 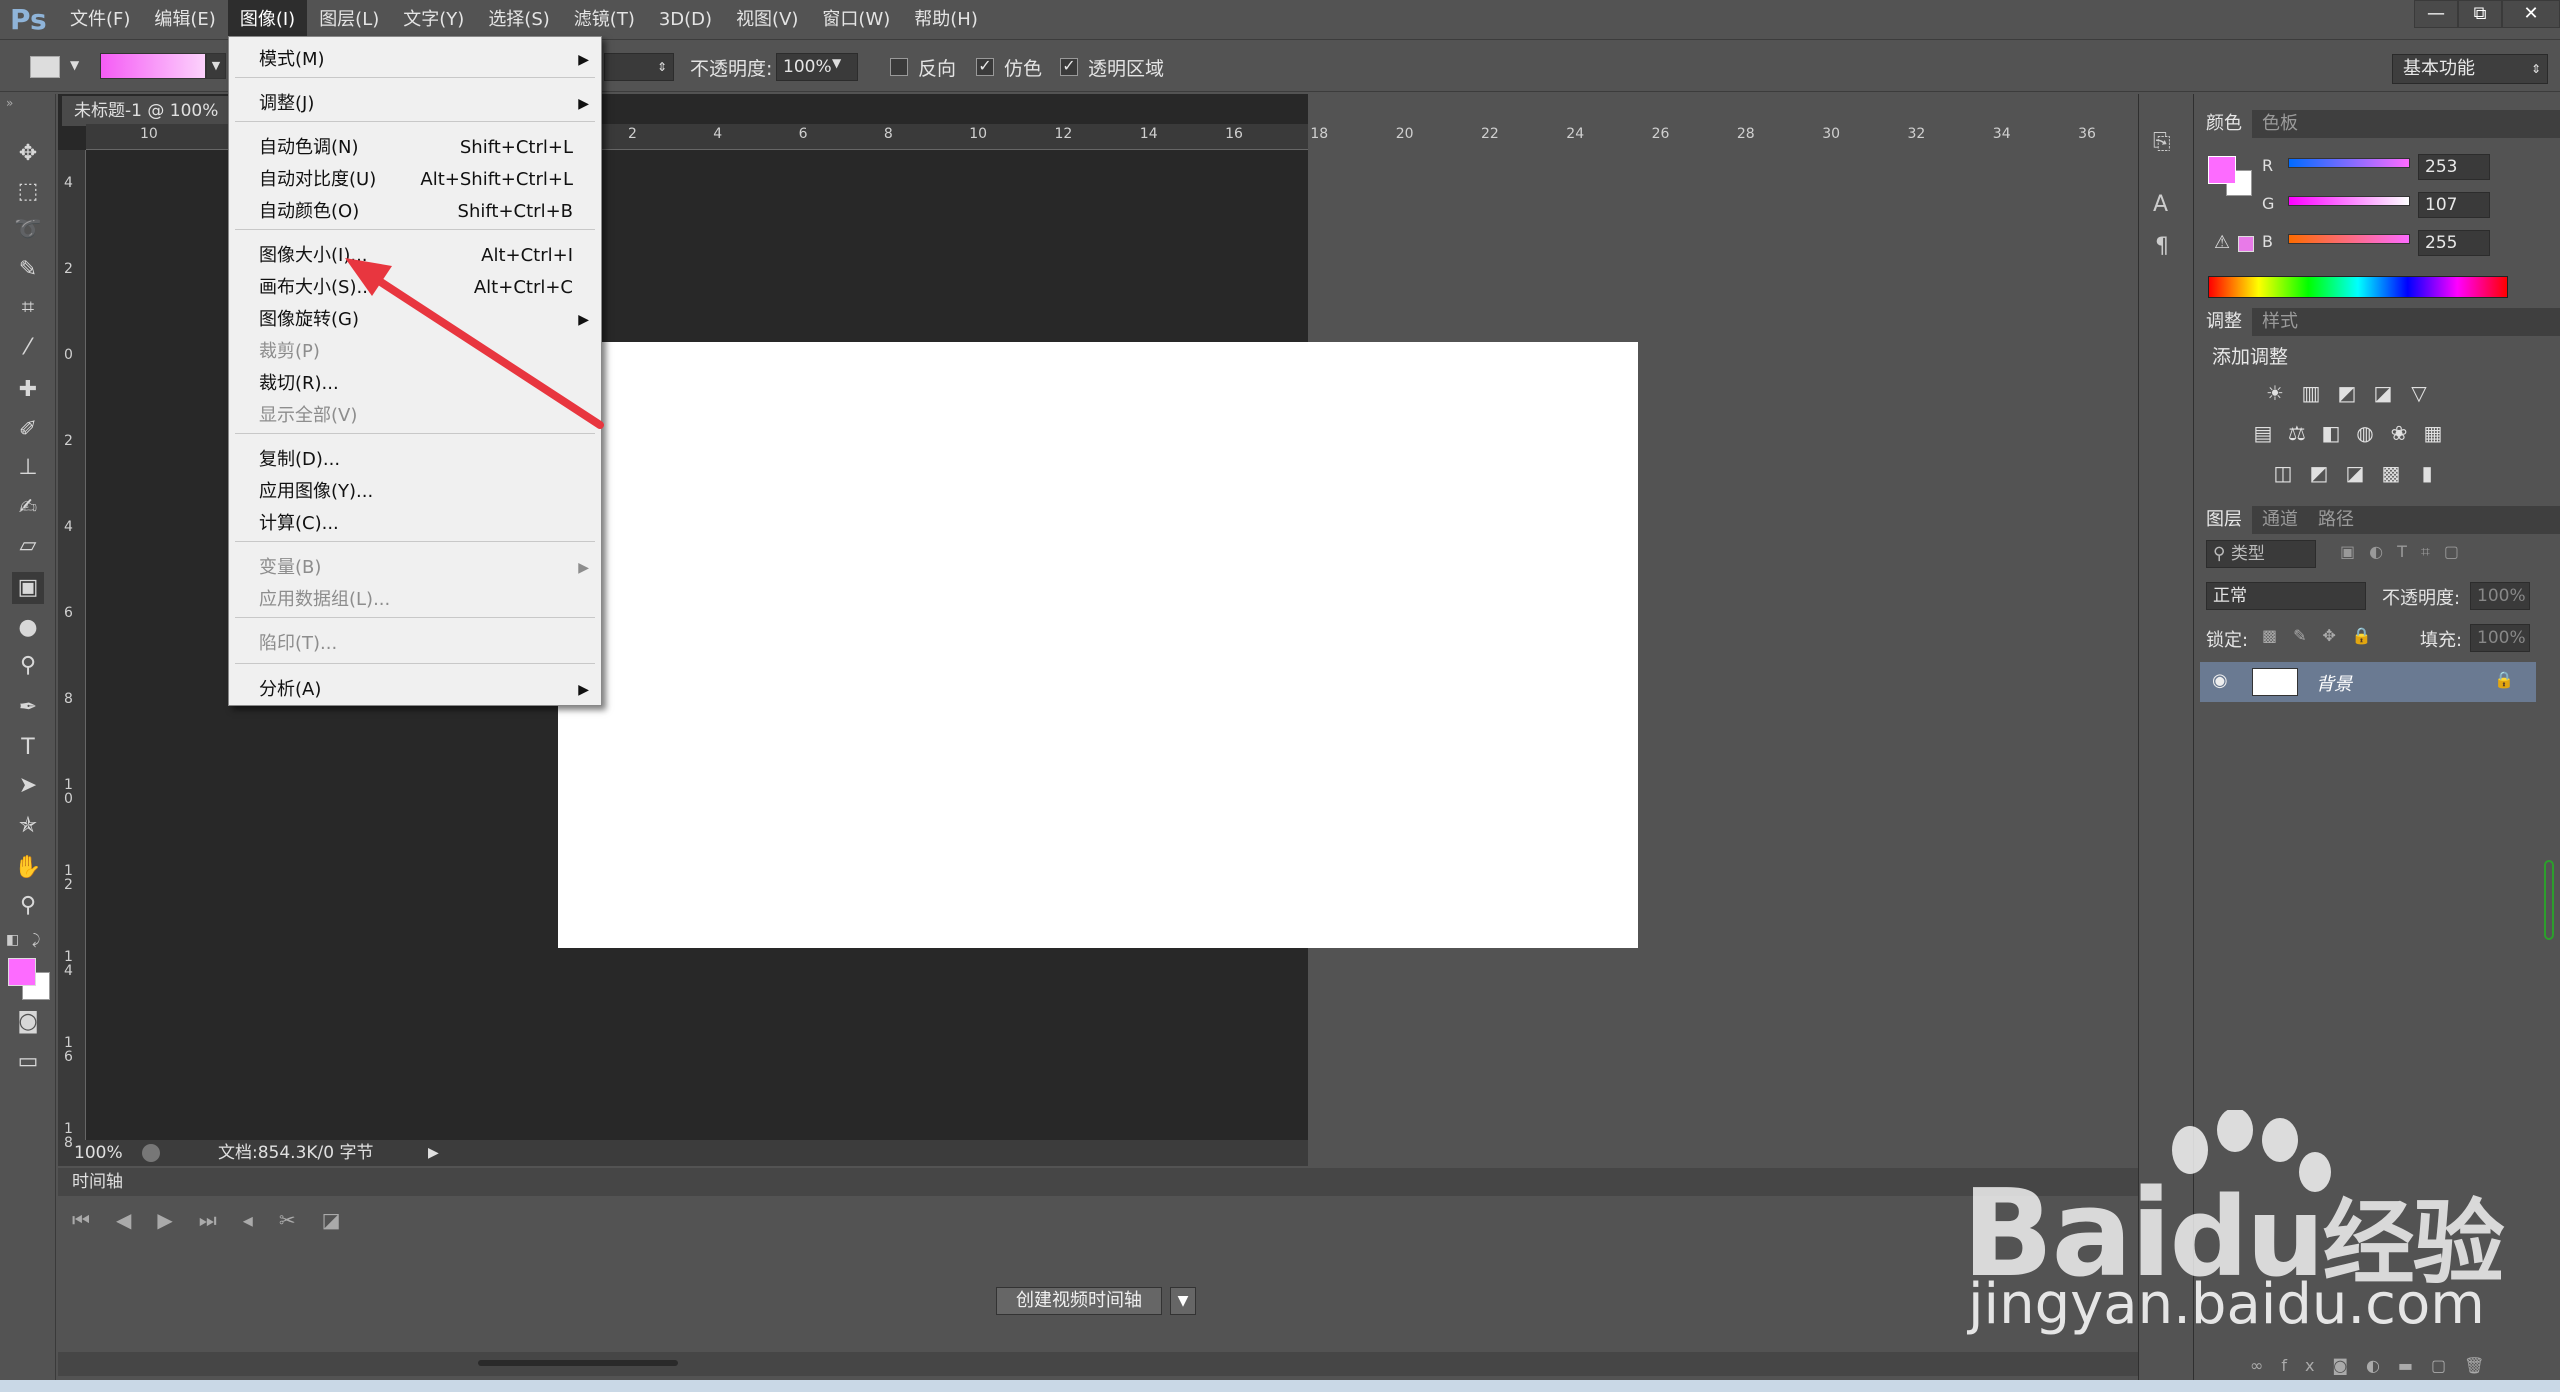 What do you see at coordinates (45, 67) in the screenshot?
I see `tool-preset-icon` at bounding box center [45, 67].